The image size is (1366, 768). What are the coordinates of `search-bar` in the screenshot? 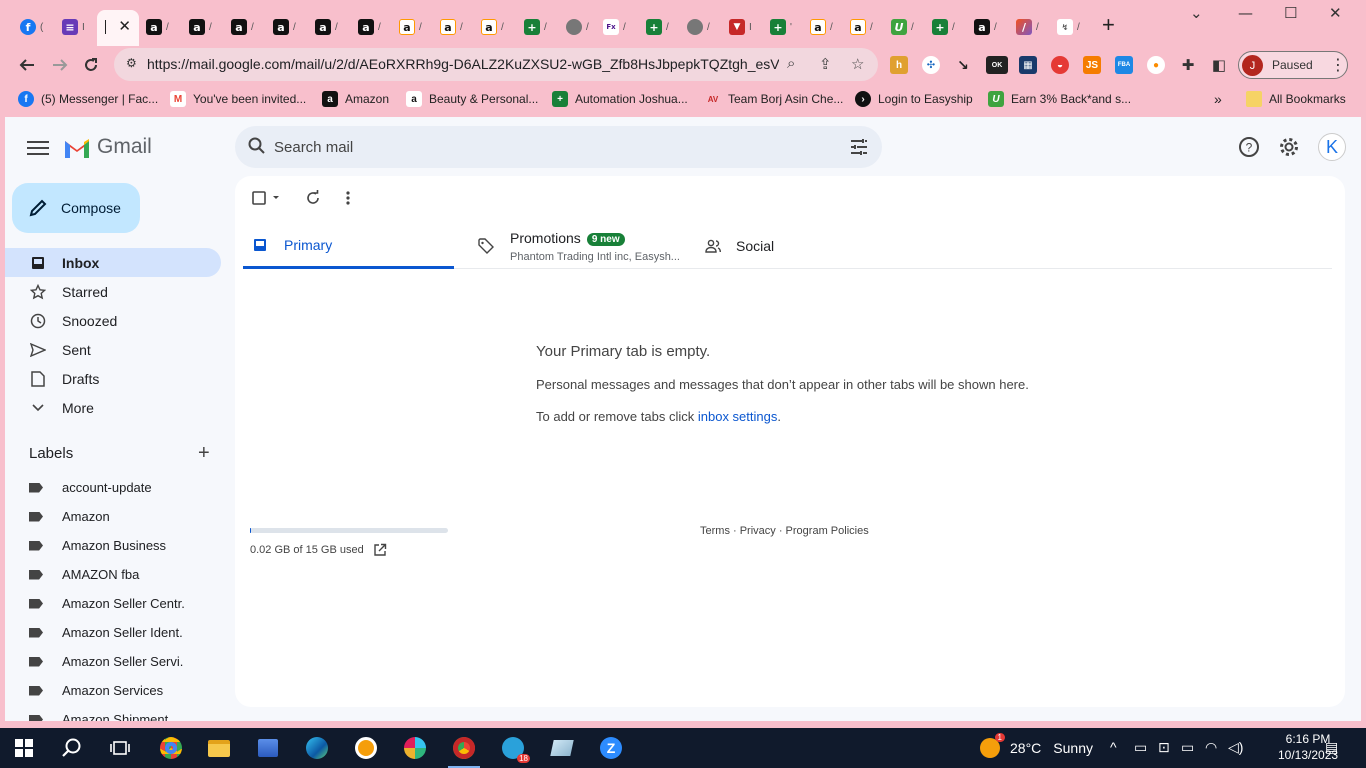 It's located at (558, 147).